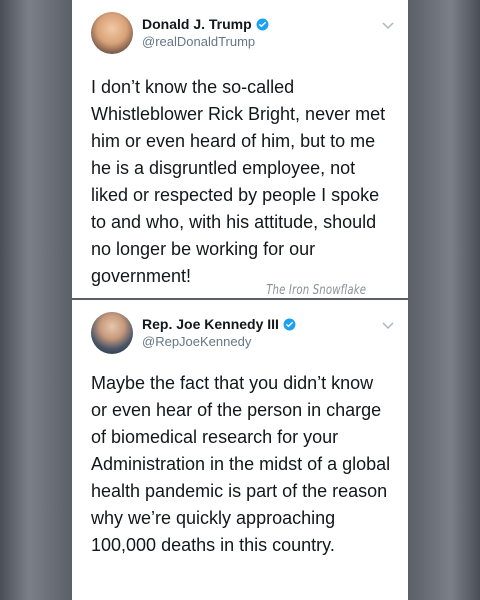 Image resolution: width=480 pixels, height=600 pixels. I want to click on author-handle: @realDonaldTrump, so click(198, 41).